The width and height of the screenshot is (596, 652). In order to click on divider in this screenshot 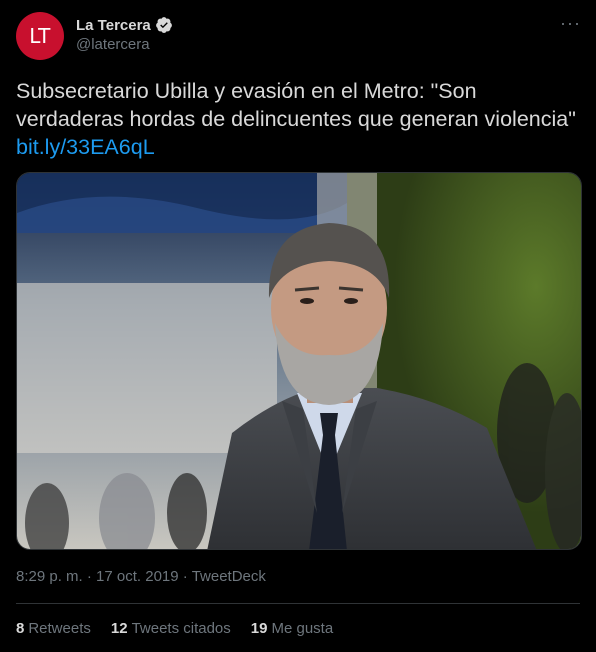, I will do `click(298, 603)`.